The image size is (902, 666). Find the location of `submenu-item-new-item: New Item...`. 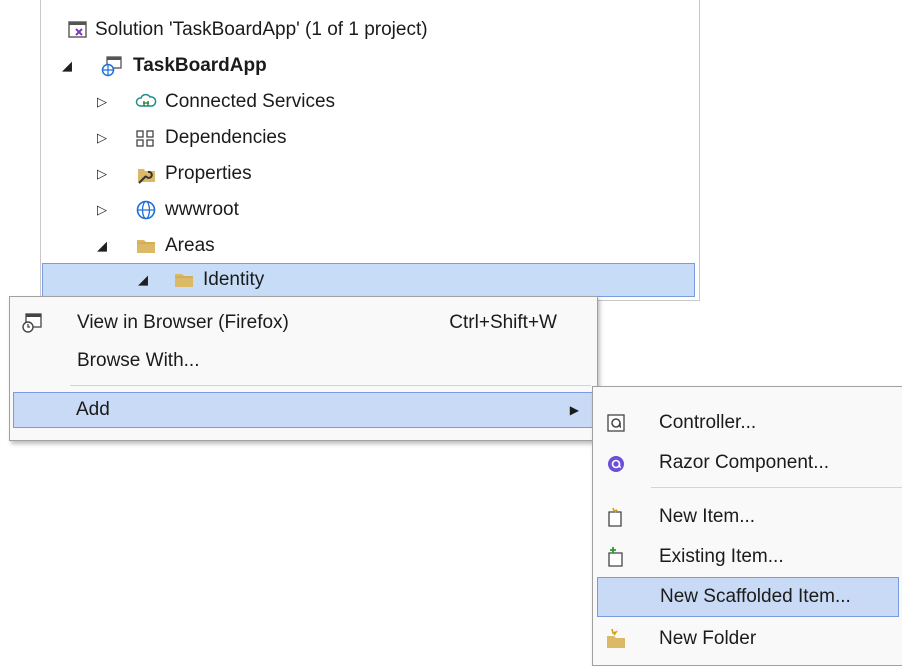

submenu-item-new-item: New Item... is located at coordinates (748, 517).